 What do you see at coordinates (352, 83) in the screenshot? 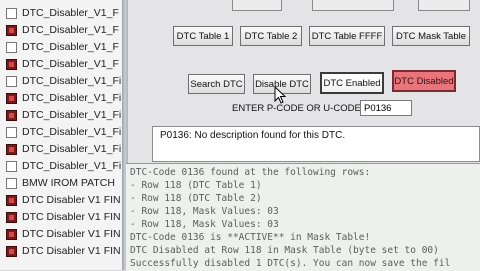
I see `dtc-enabled-button: DTC Enabled` at bounding box center [352, 83].